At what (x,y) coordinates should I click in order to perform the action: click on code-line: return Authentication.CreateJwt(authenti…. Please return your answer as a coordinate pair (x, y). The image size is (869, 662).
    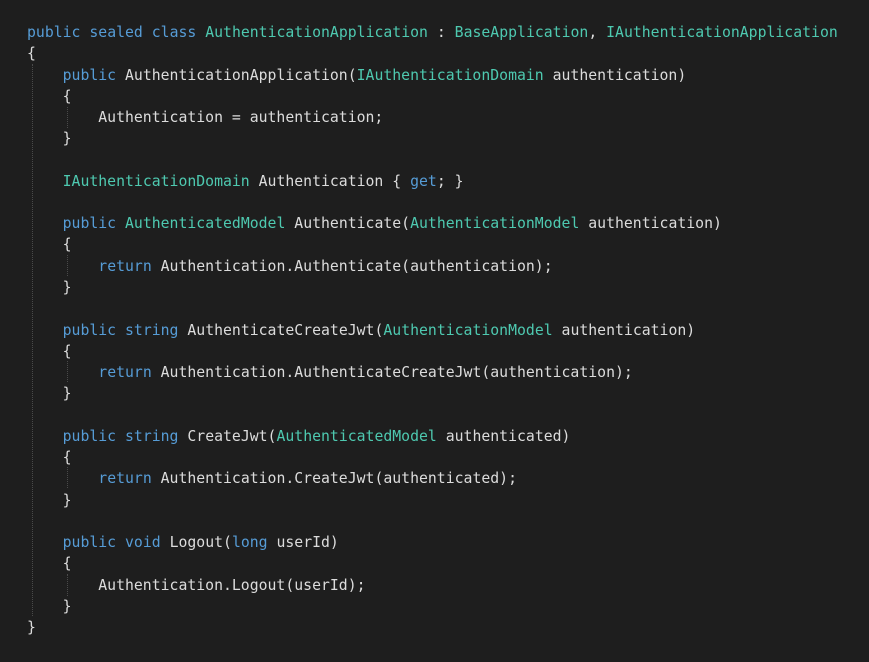
    Looking at the image, I should click on (272, 478).